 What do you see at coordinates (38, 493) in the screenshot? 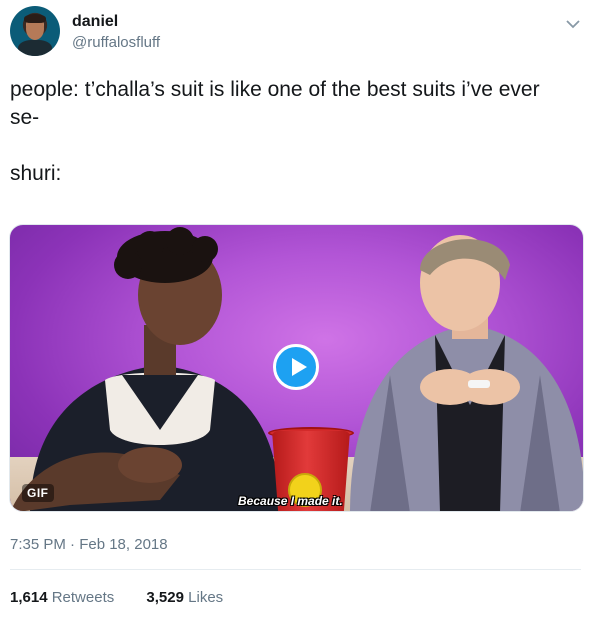
I see `gif-badge: GIF` at bounding box center [38, 493].